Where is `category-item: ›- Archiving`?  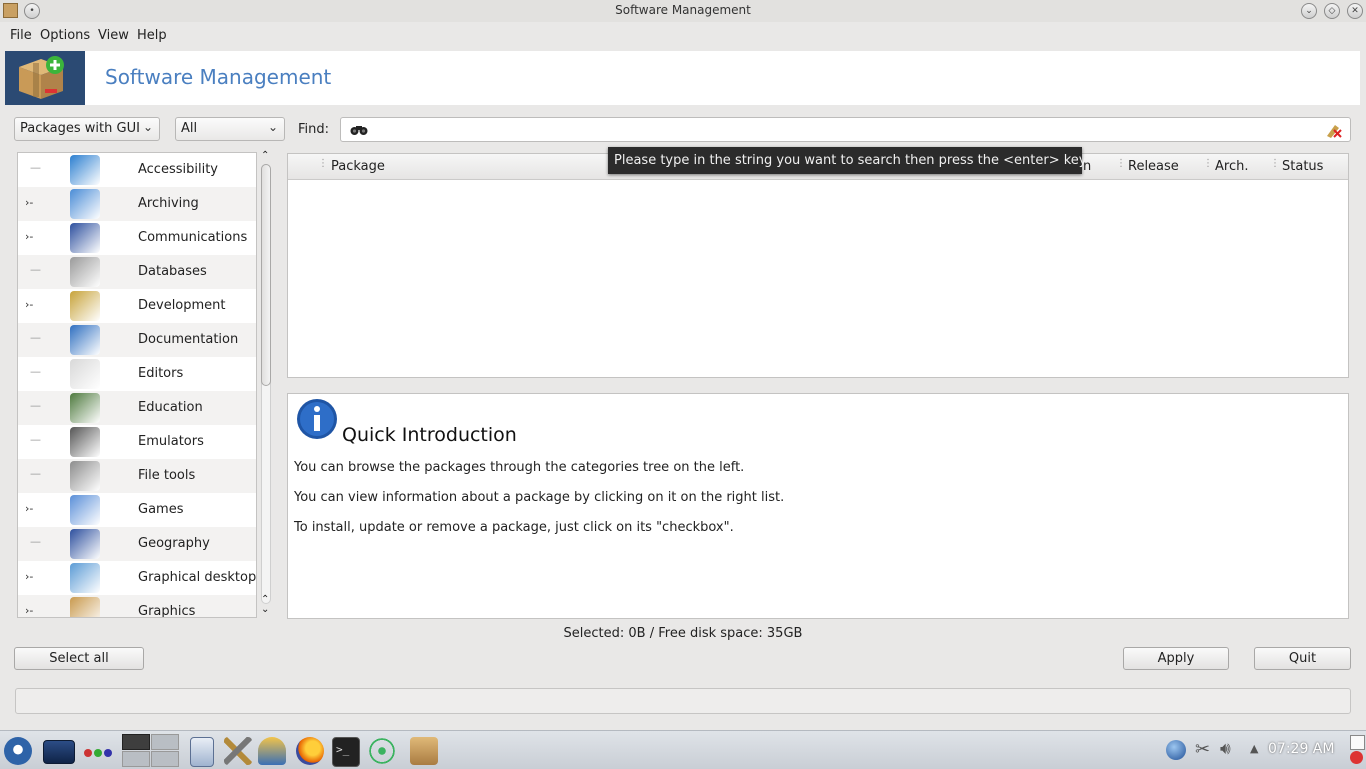 category-item: ›- Archiving is located at coordinates (137, 204).